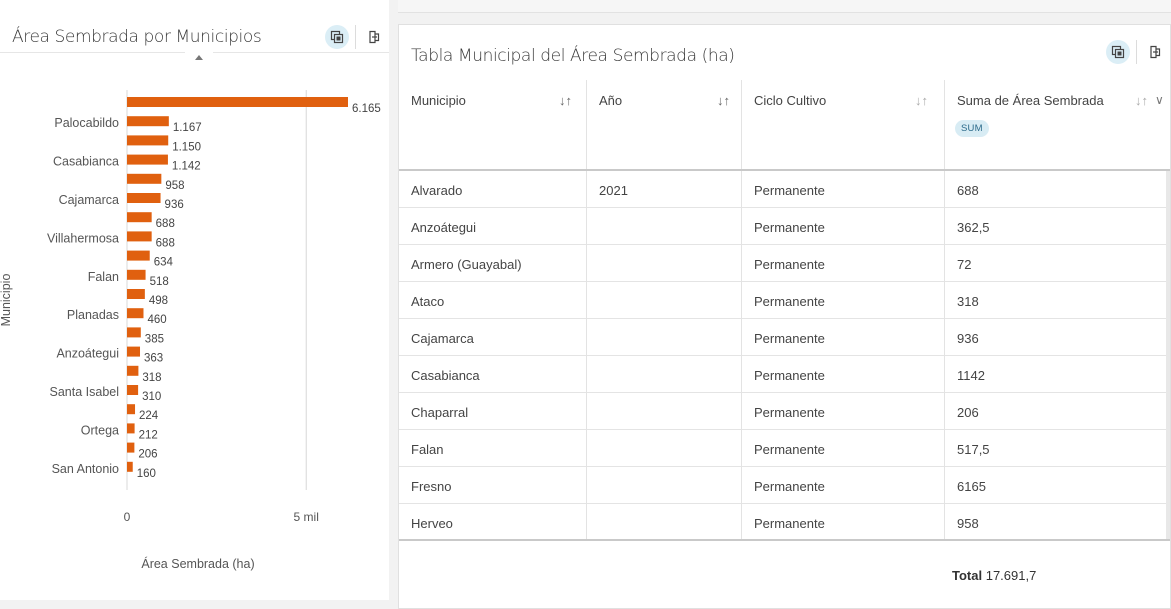 The height and width of the screenshot is (609, 1171). Describe the element at coordinates (964, 264) in the screenshot. I see `table-cell: 72` at that location.